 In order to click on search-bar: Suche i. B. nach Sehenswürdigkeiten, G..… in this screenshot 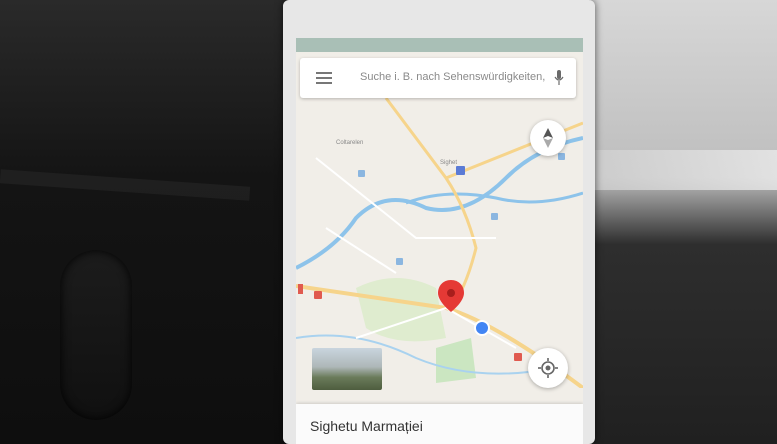, I will do `click(438, 78)`.